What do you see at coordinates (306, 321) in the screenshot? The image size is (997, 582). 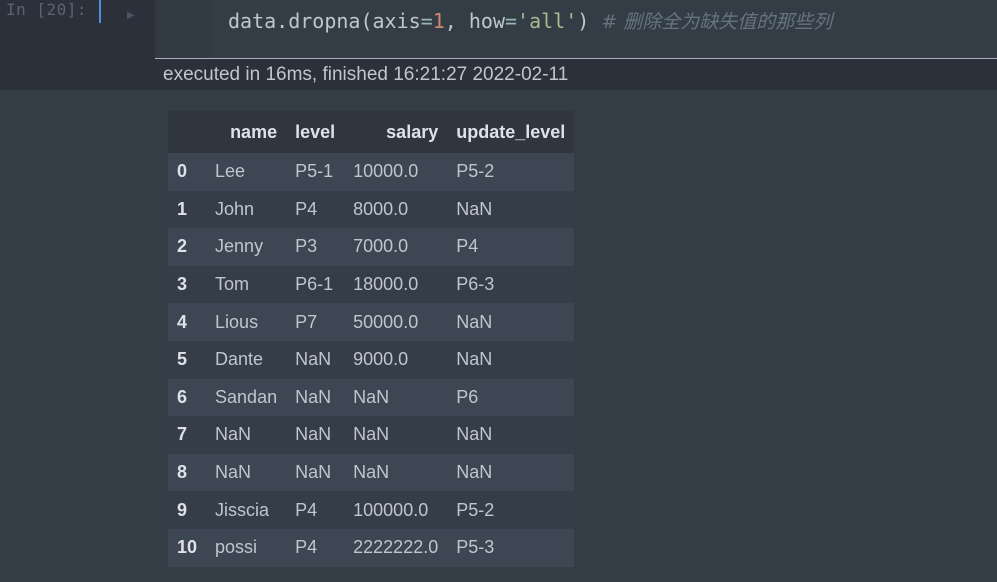 I see `cell-level: P7` at bounding box center [306, 321].